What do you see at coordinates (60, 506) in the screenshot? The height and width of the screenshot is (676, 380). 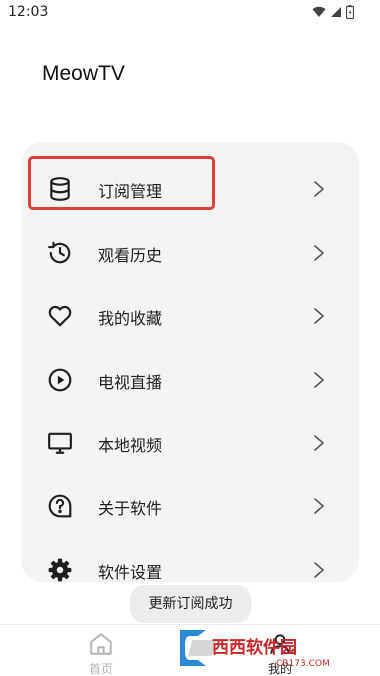 I see `help-circle-icon` at bounding box center [60, 506].